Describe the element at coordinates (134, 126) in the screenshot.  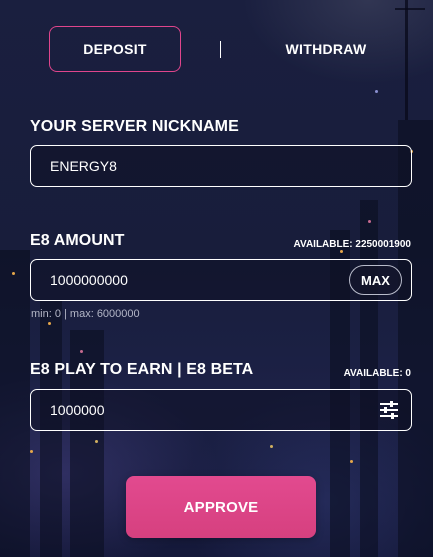
I see `nickname-label: YOUR SERVER NICKNAME` at that location.